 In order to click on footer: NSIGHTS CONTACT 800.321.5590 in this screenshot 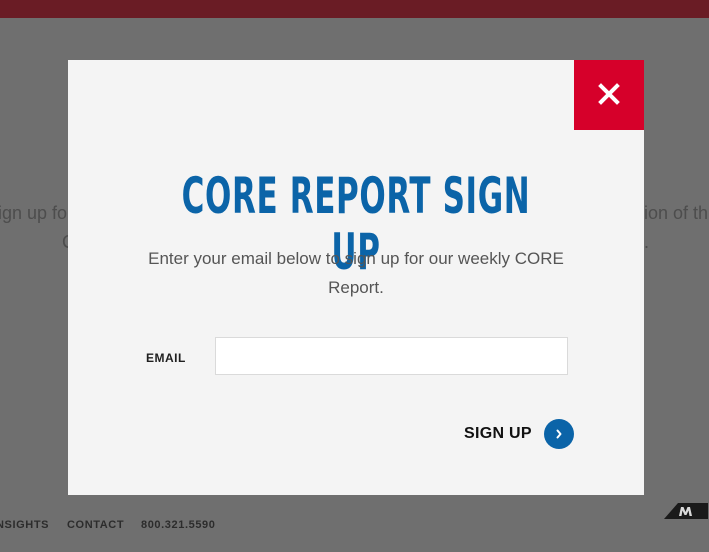, I will do `click(354, 535)`.